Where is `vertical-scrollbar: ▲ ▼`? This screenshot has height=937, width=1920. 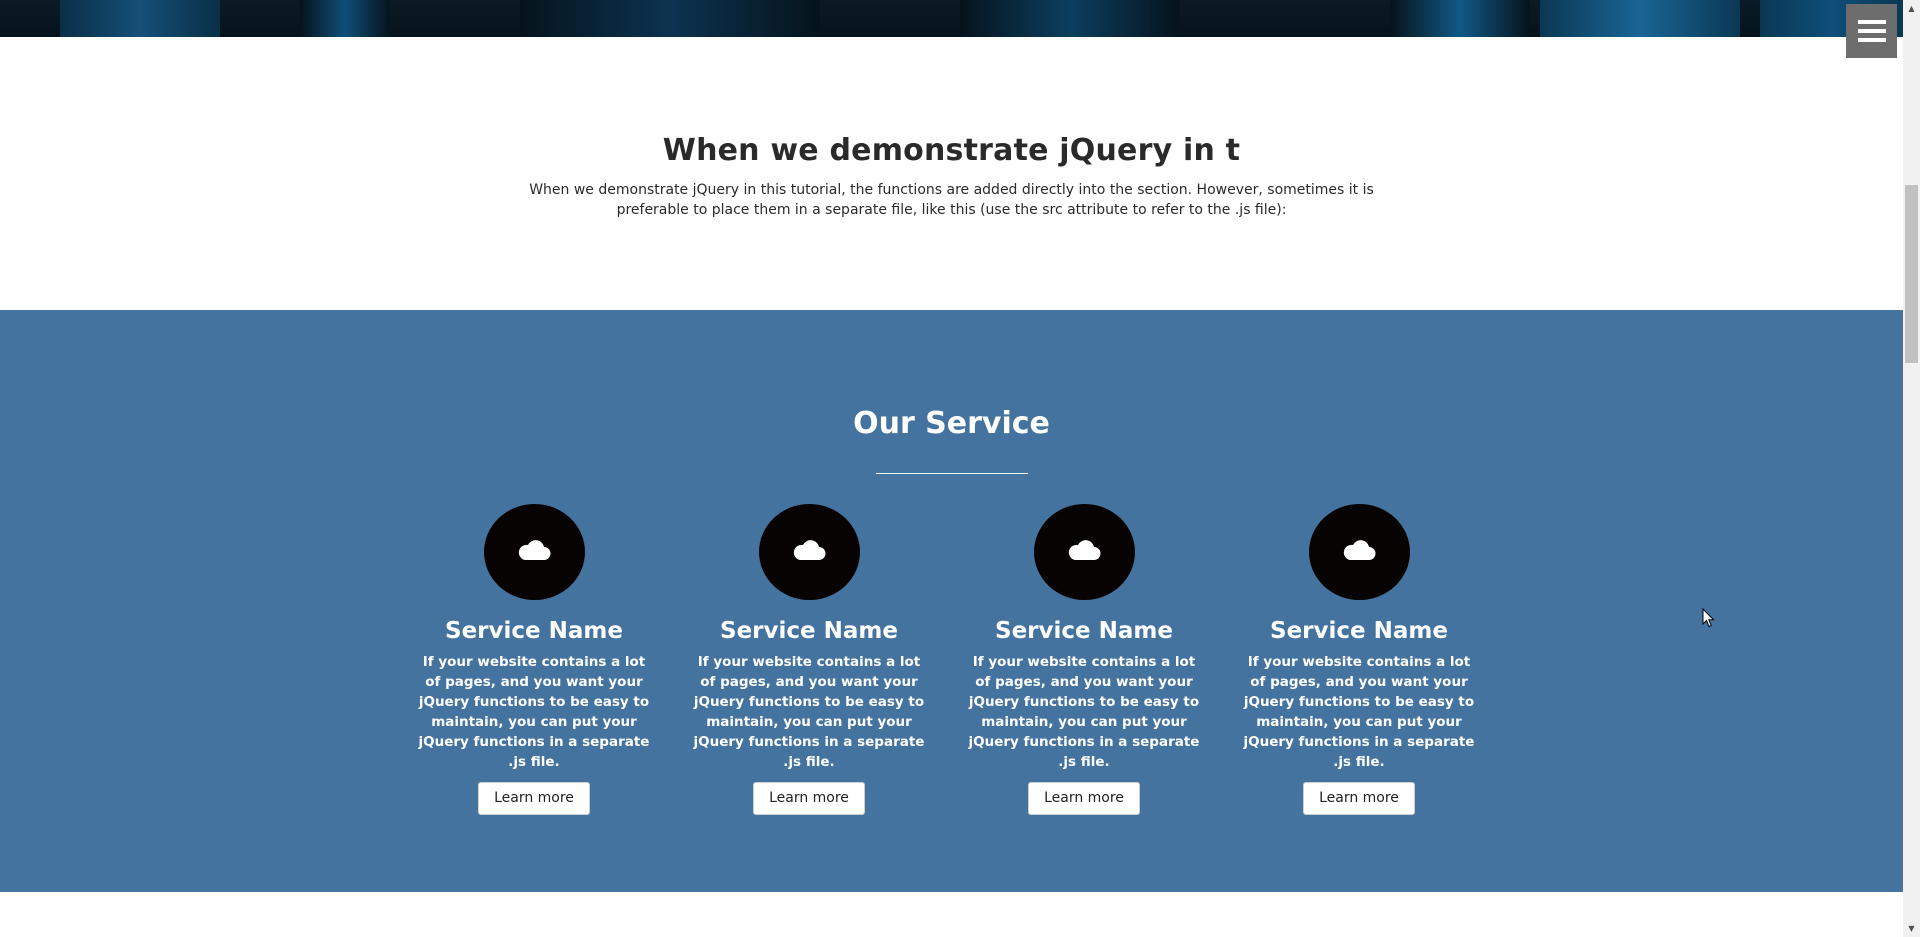
vertical-scrollbar: ▲ ▼ is located at coordinates (1911, 468).